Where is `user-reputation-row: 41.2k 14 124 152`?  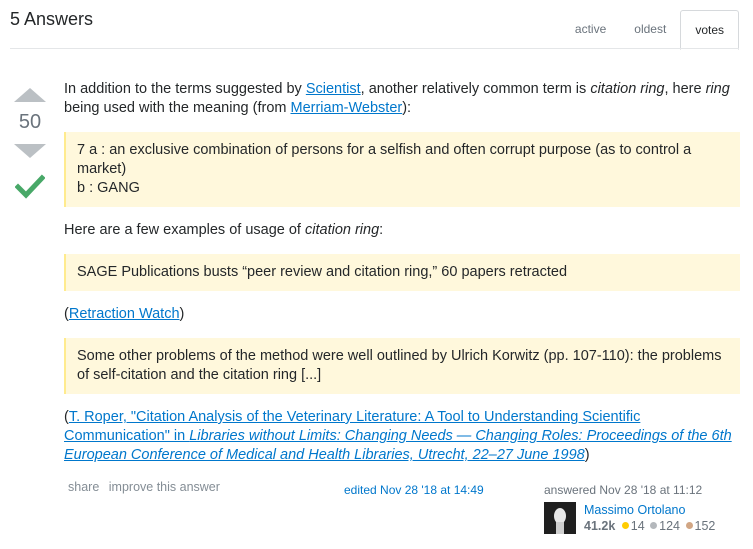 user-reputation-row: 41.2k 14 124 152 is located at coordinates (650, 526).